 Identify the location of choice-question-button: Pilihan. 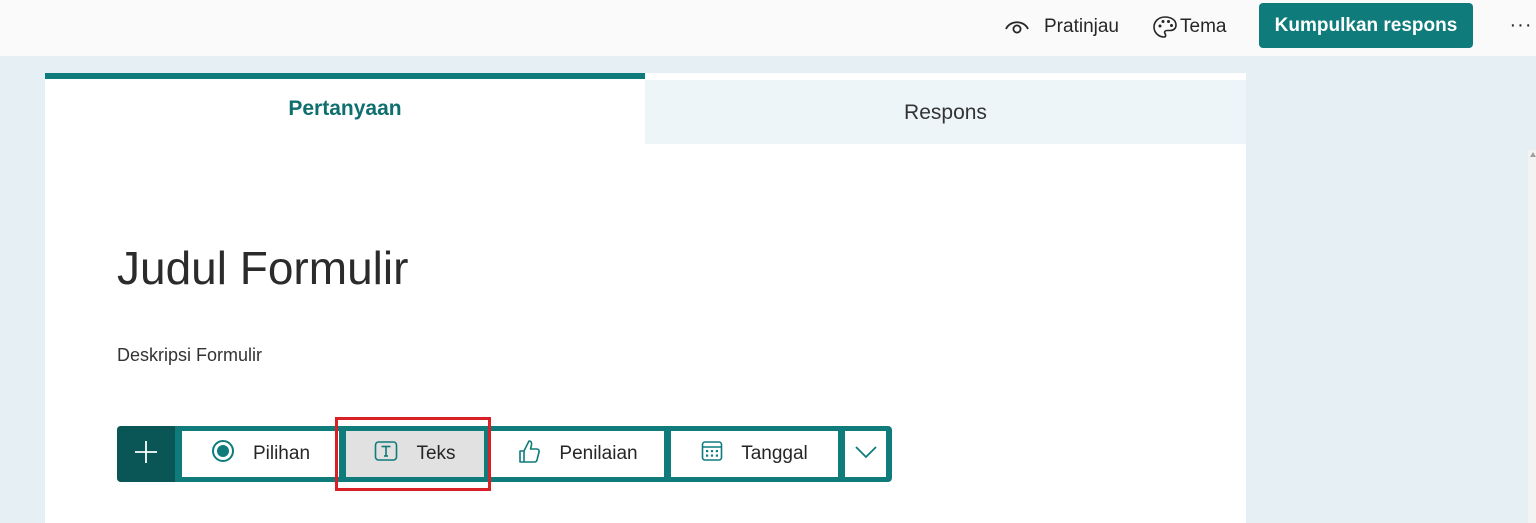
(260, 454).